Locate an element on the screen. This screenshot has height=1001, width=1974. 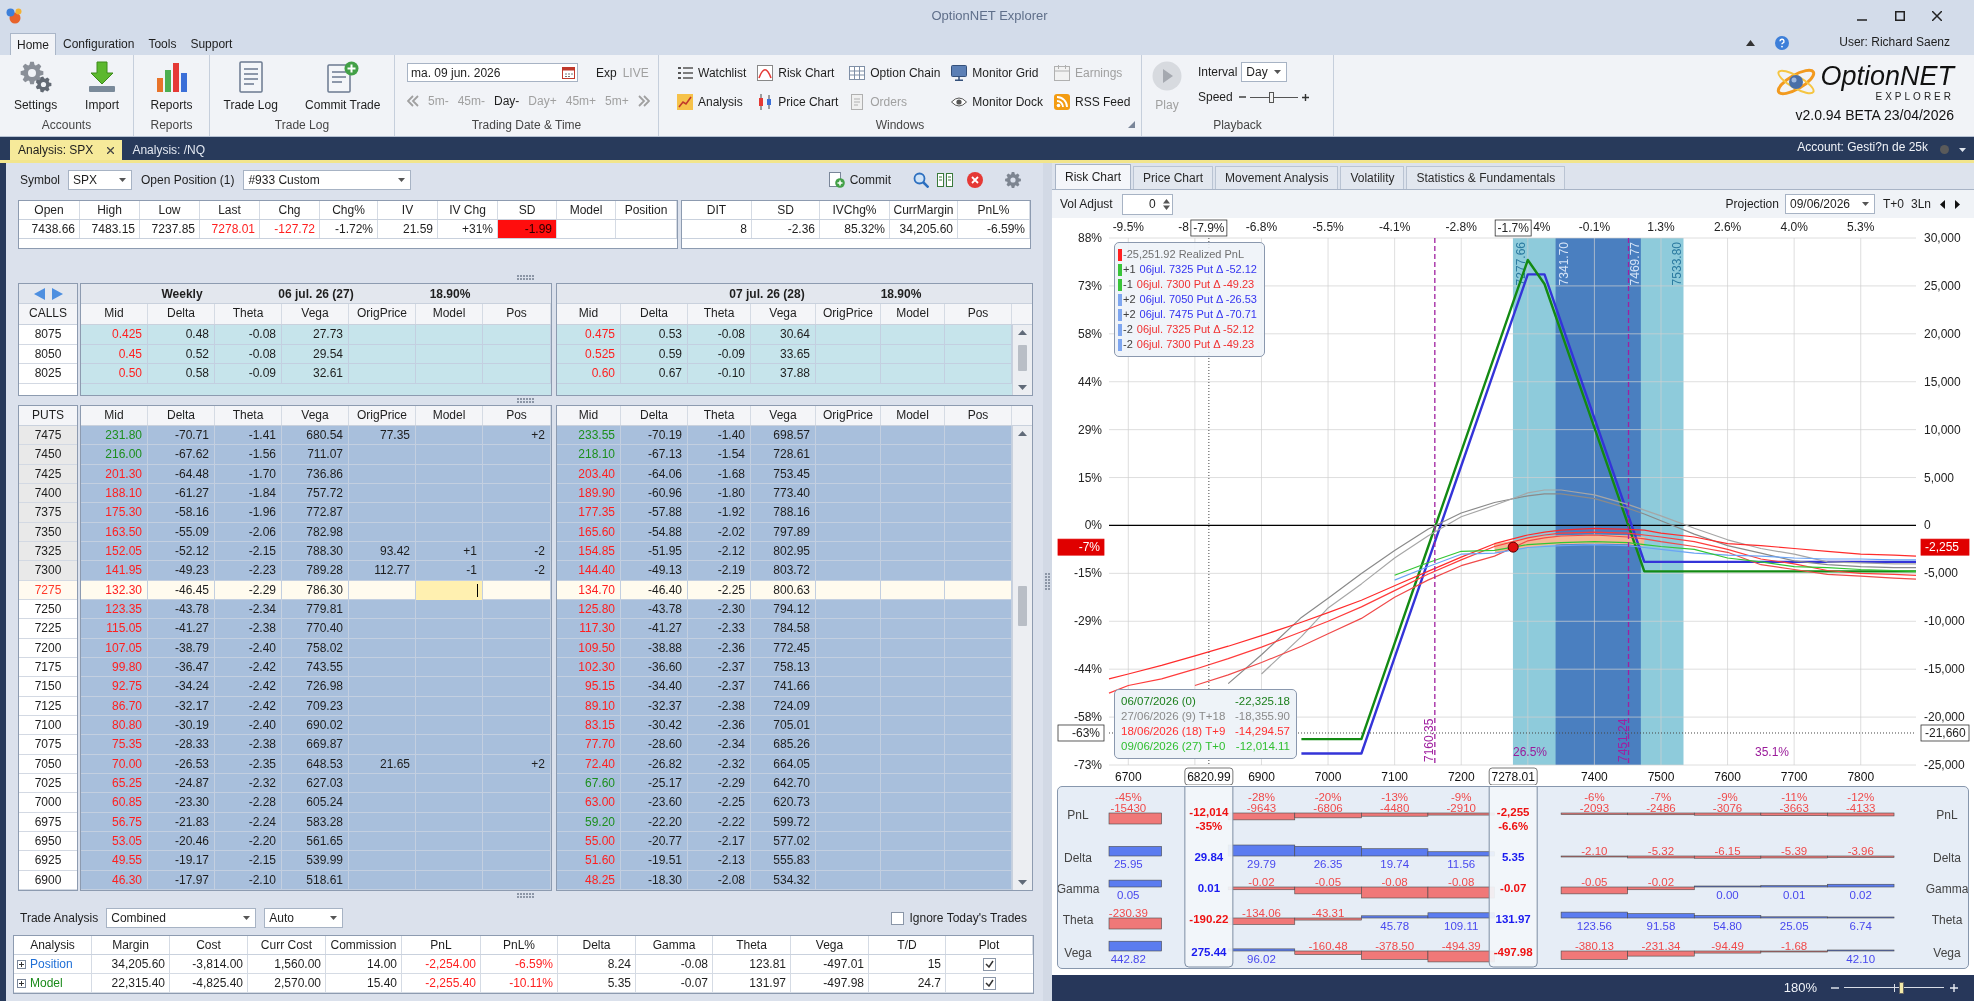
table-cell: -1.54 is located at coordinates (719, 455).